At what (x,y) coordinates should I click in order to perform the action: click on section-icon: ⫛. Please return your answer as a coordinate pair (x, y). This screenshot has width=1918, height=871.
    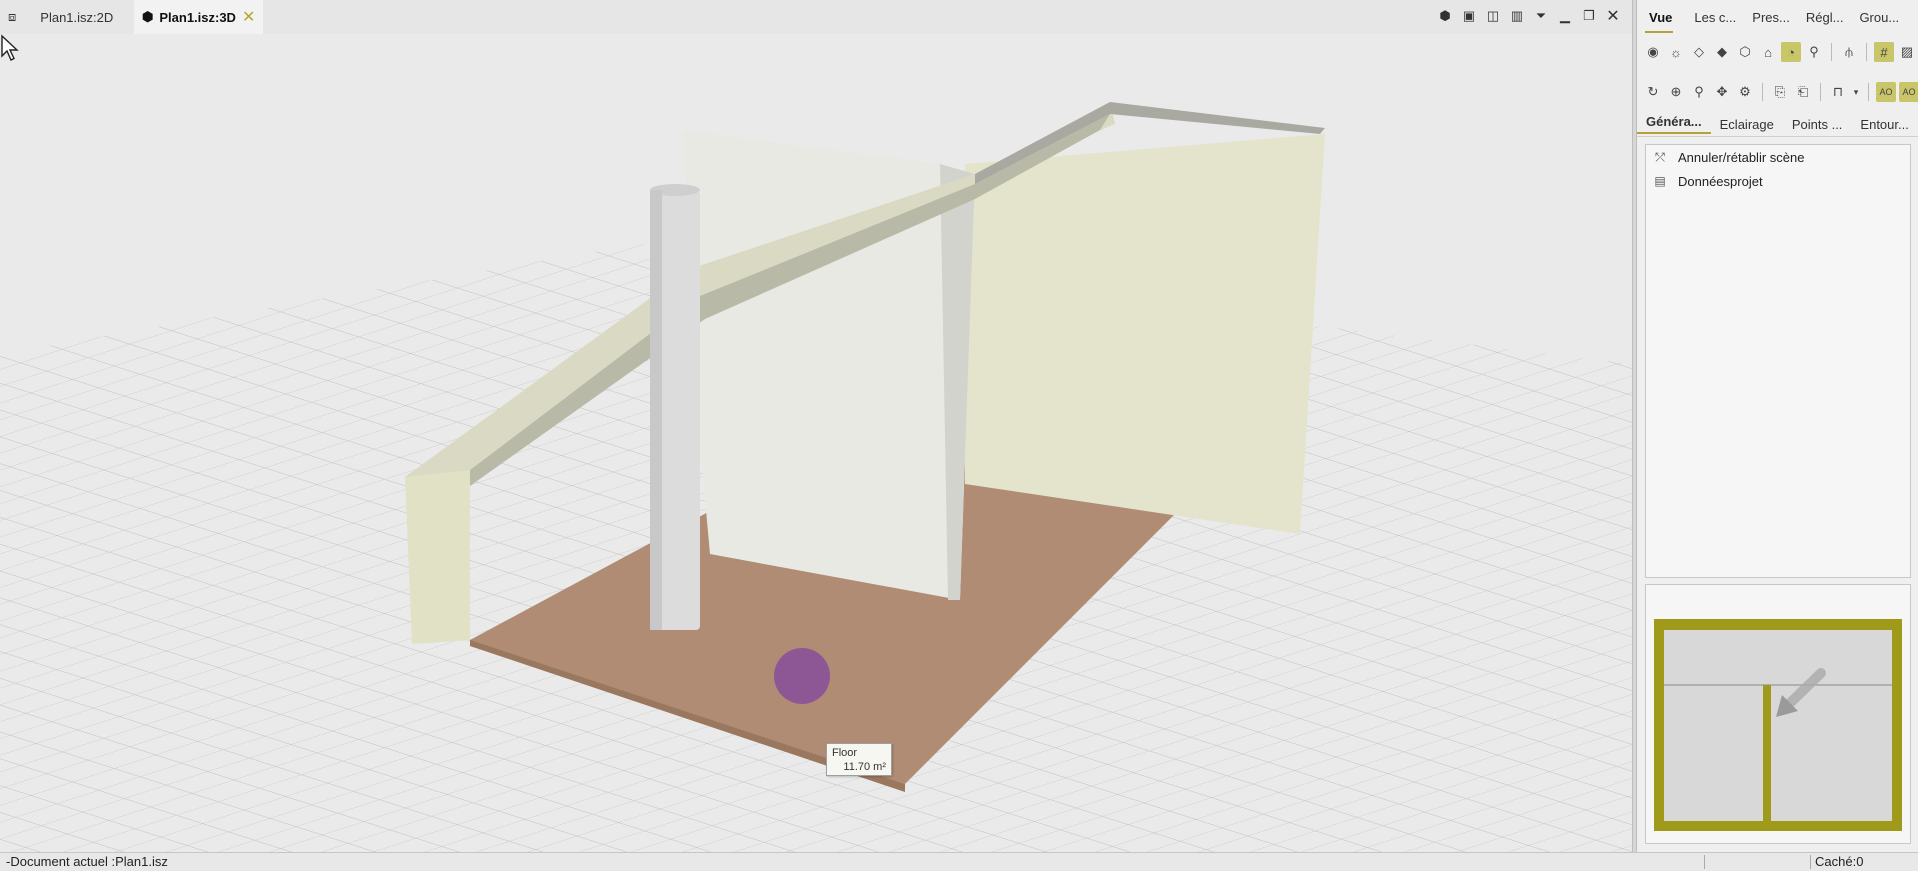
    Looking at the image, I should click on (1849, 52).